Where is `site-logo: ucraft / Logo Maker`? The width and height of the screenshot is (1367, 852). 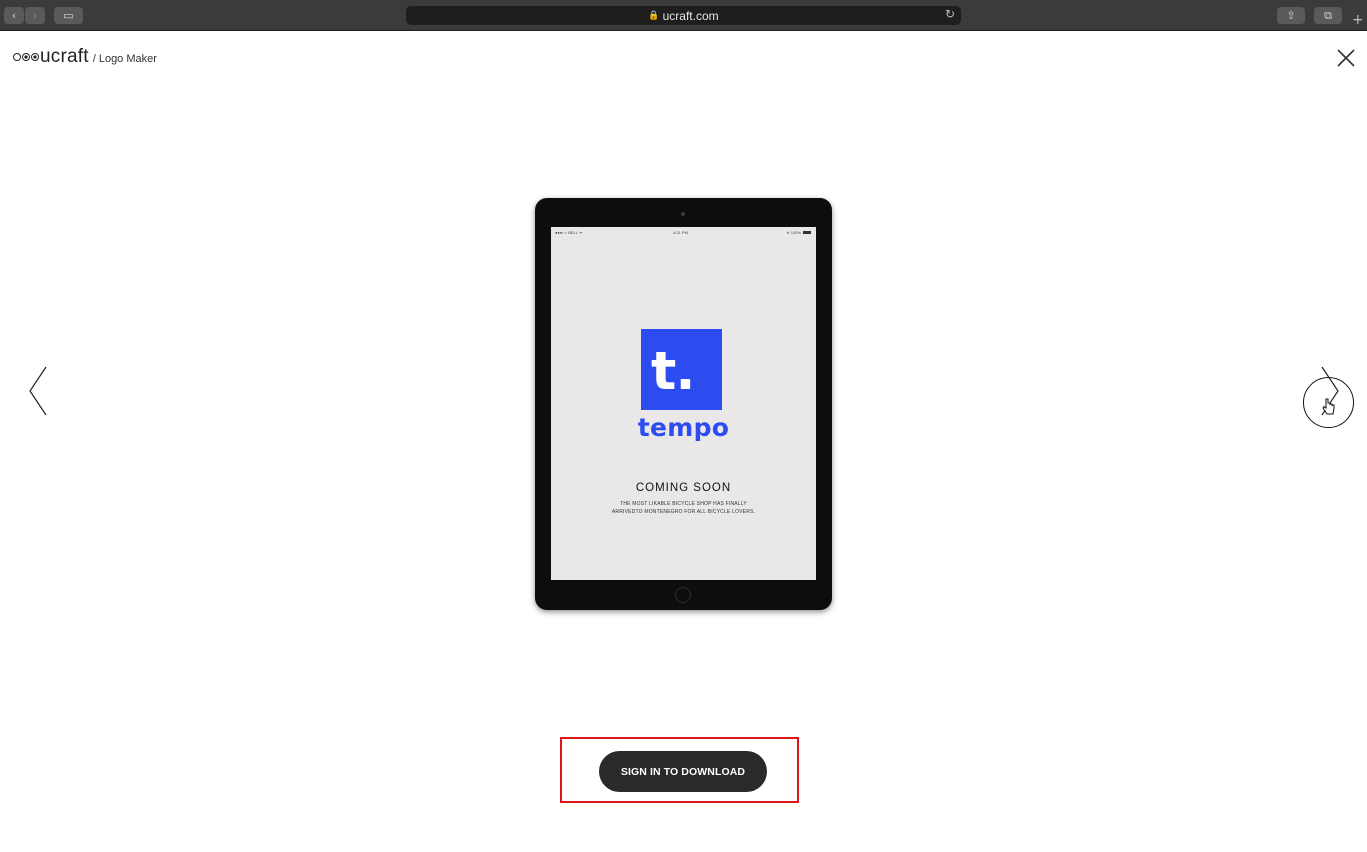
site-logo: ucraft / Logo Maker is located at coordinates (85, 57).